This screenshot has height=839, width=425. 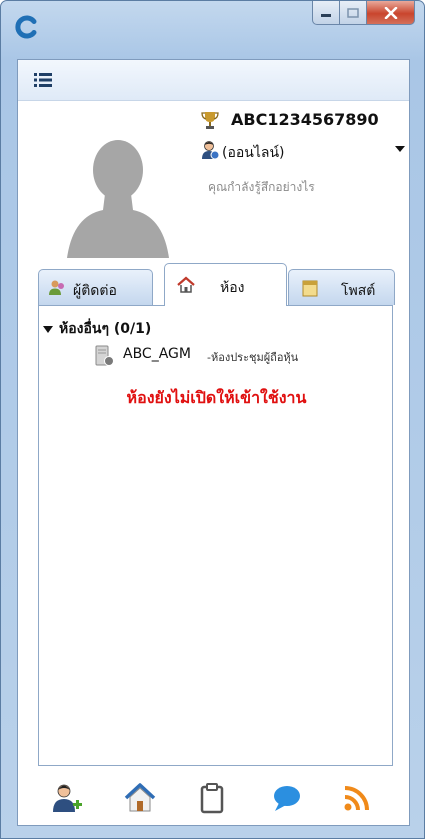 What do you see at coordinates (253, 153) in the screenshot?
I see `status-label: (ออนไลน์)` at bounding box center [253, 153].